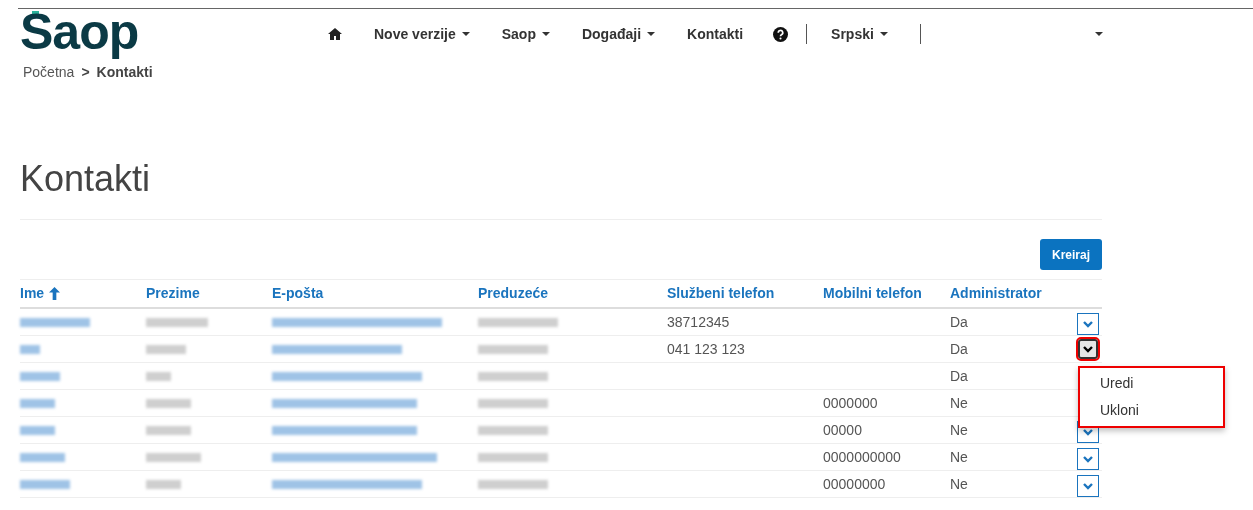 Image resolution: width=1253 pixels, height=510 pixels. What do you see at coordinates (859, 34) in the screenshot?
I see `nav-menu: Srpski` at bounding box center [859, 34].